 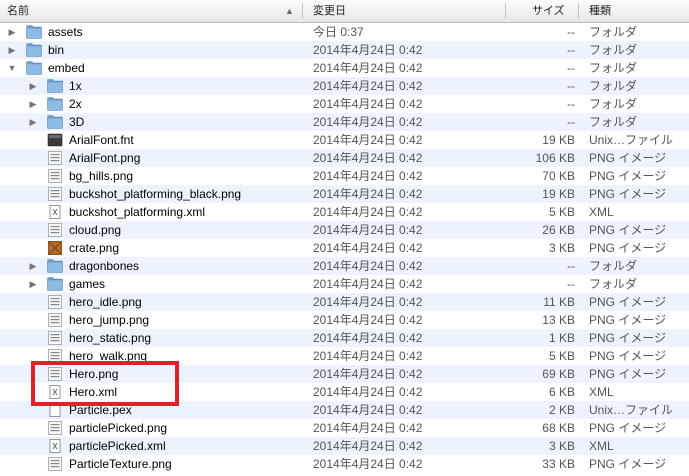 What do you see at coordinates (601, 392) in the screenshot?
I see `file-kind: XML` at bounding box center [601, 392].